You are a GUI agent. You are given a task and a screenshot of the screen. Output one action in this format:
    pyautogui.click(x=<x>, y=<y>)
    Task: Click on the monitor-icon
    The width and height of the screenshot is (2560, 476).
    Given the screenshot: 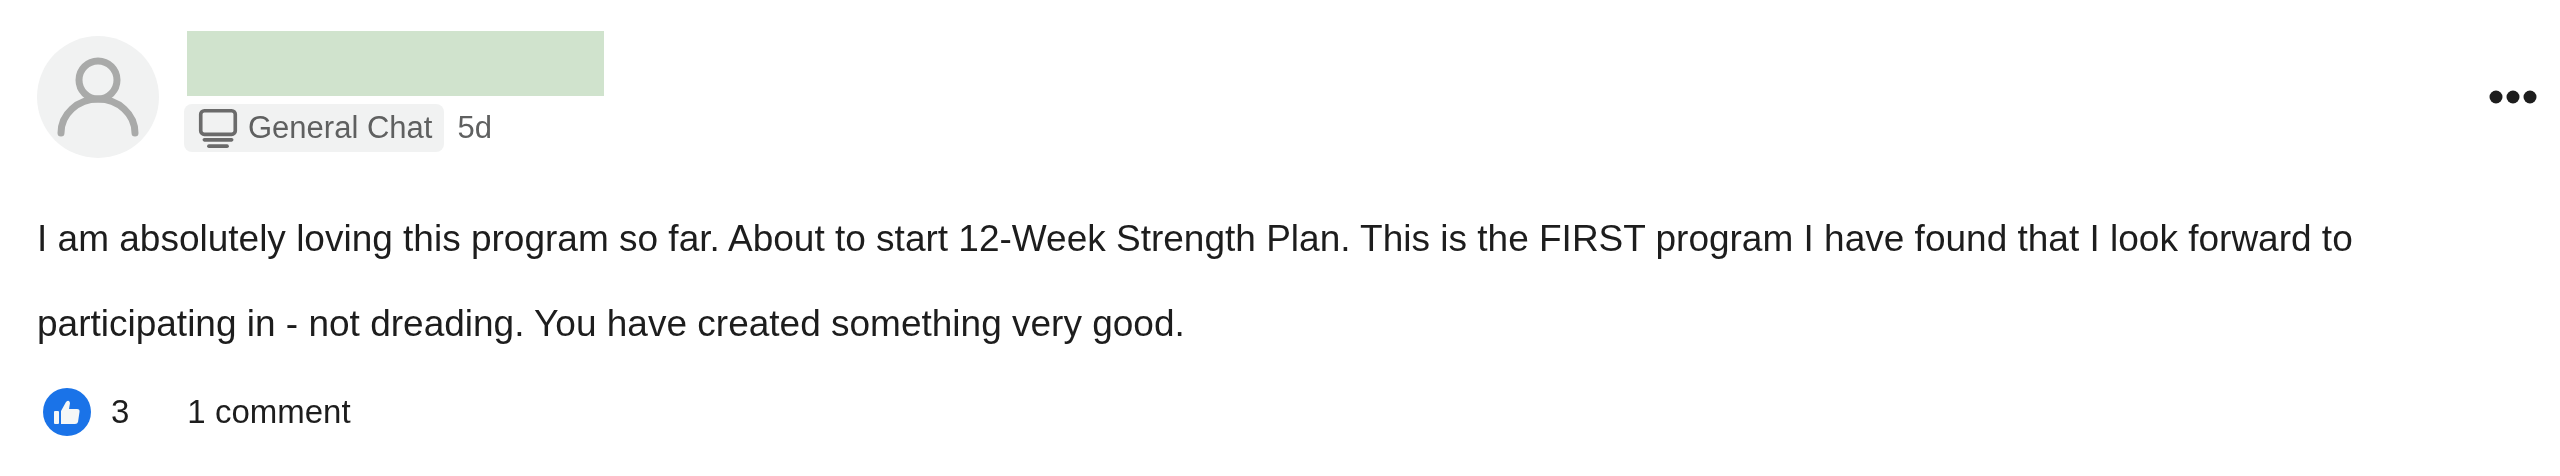 What is the action you would take?
    pyautogui.click(x=218, y=128)
    